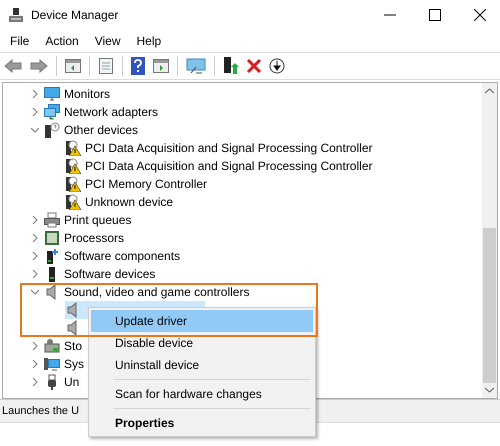 This screenshot has width=500, height=446. I want to click on window-title: Device Manager, so click(75, 15).